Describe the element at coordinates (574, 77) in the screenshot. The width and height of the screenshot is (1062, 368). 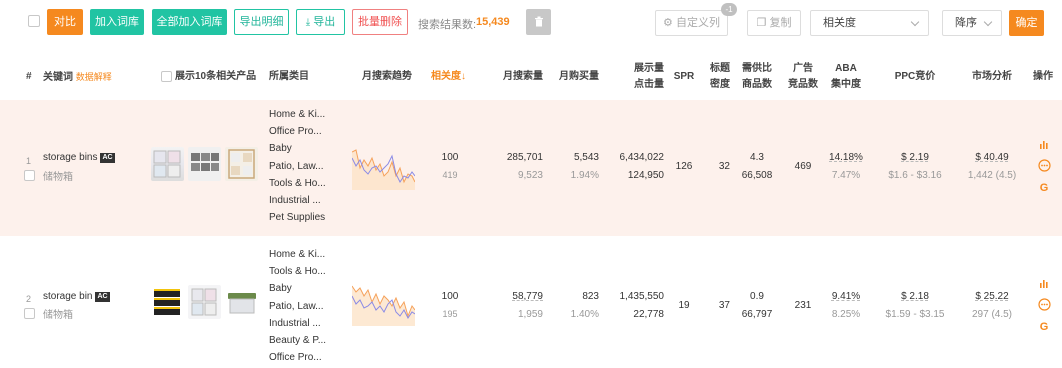
I see `col-monthly-purchase: 月购买量` at that location.